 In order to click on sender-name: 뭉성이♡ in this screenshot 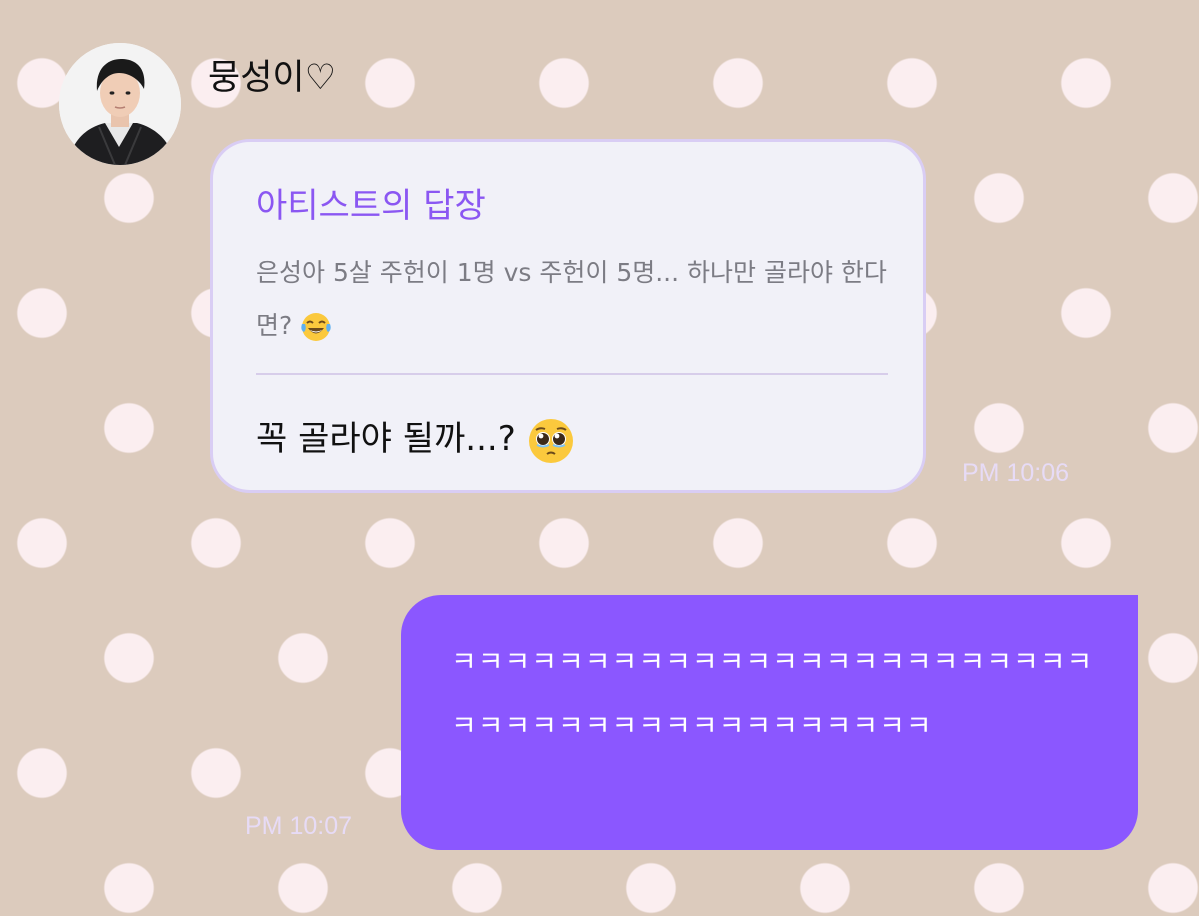, I will do `click(272, 78)`.